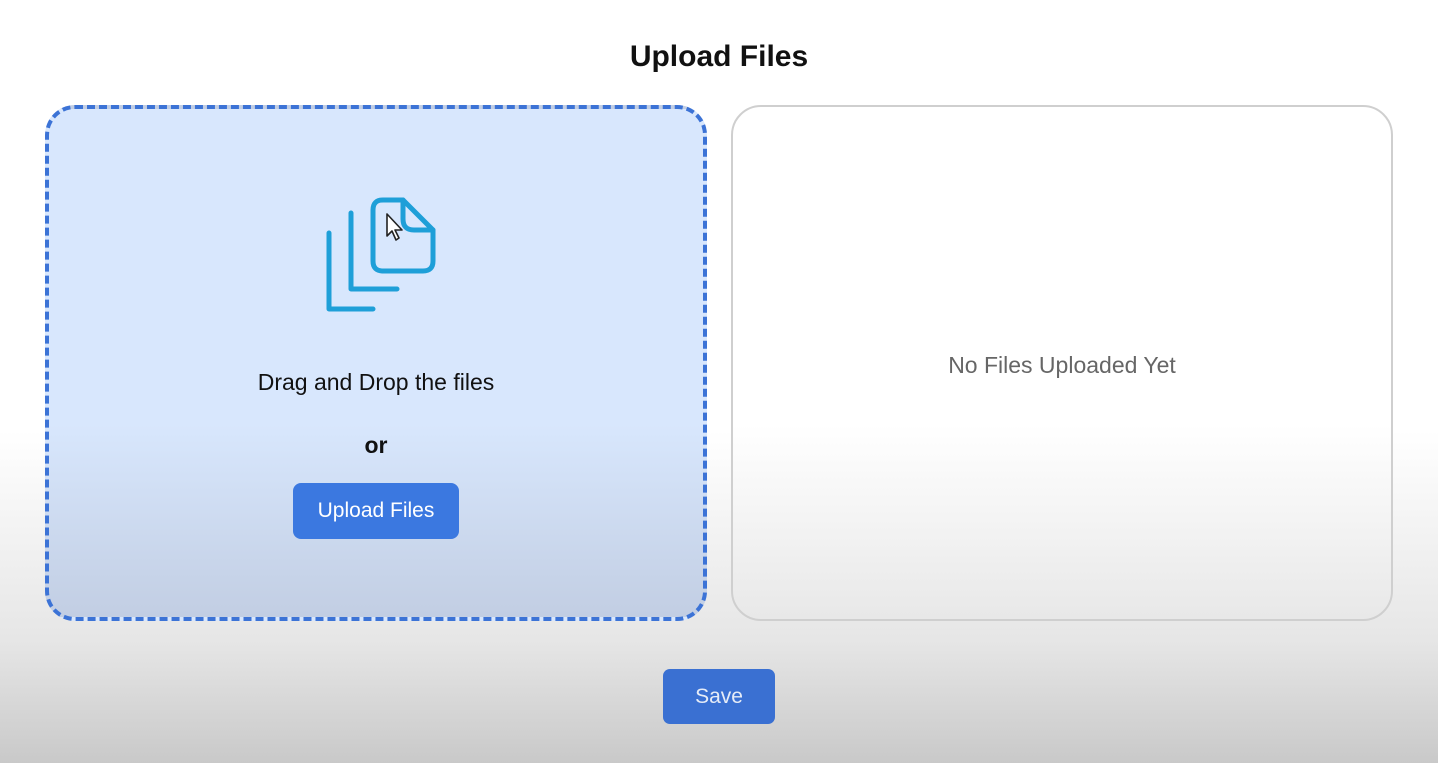 The image size is (1438, 763). What do you see at coordinates (719, 696) in the screenshot?
I see `save-button: Save` at bounding box center [719, 696].